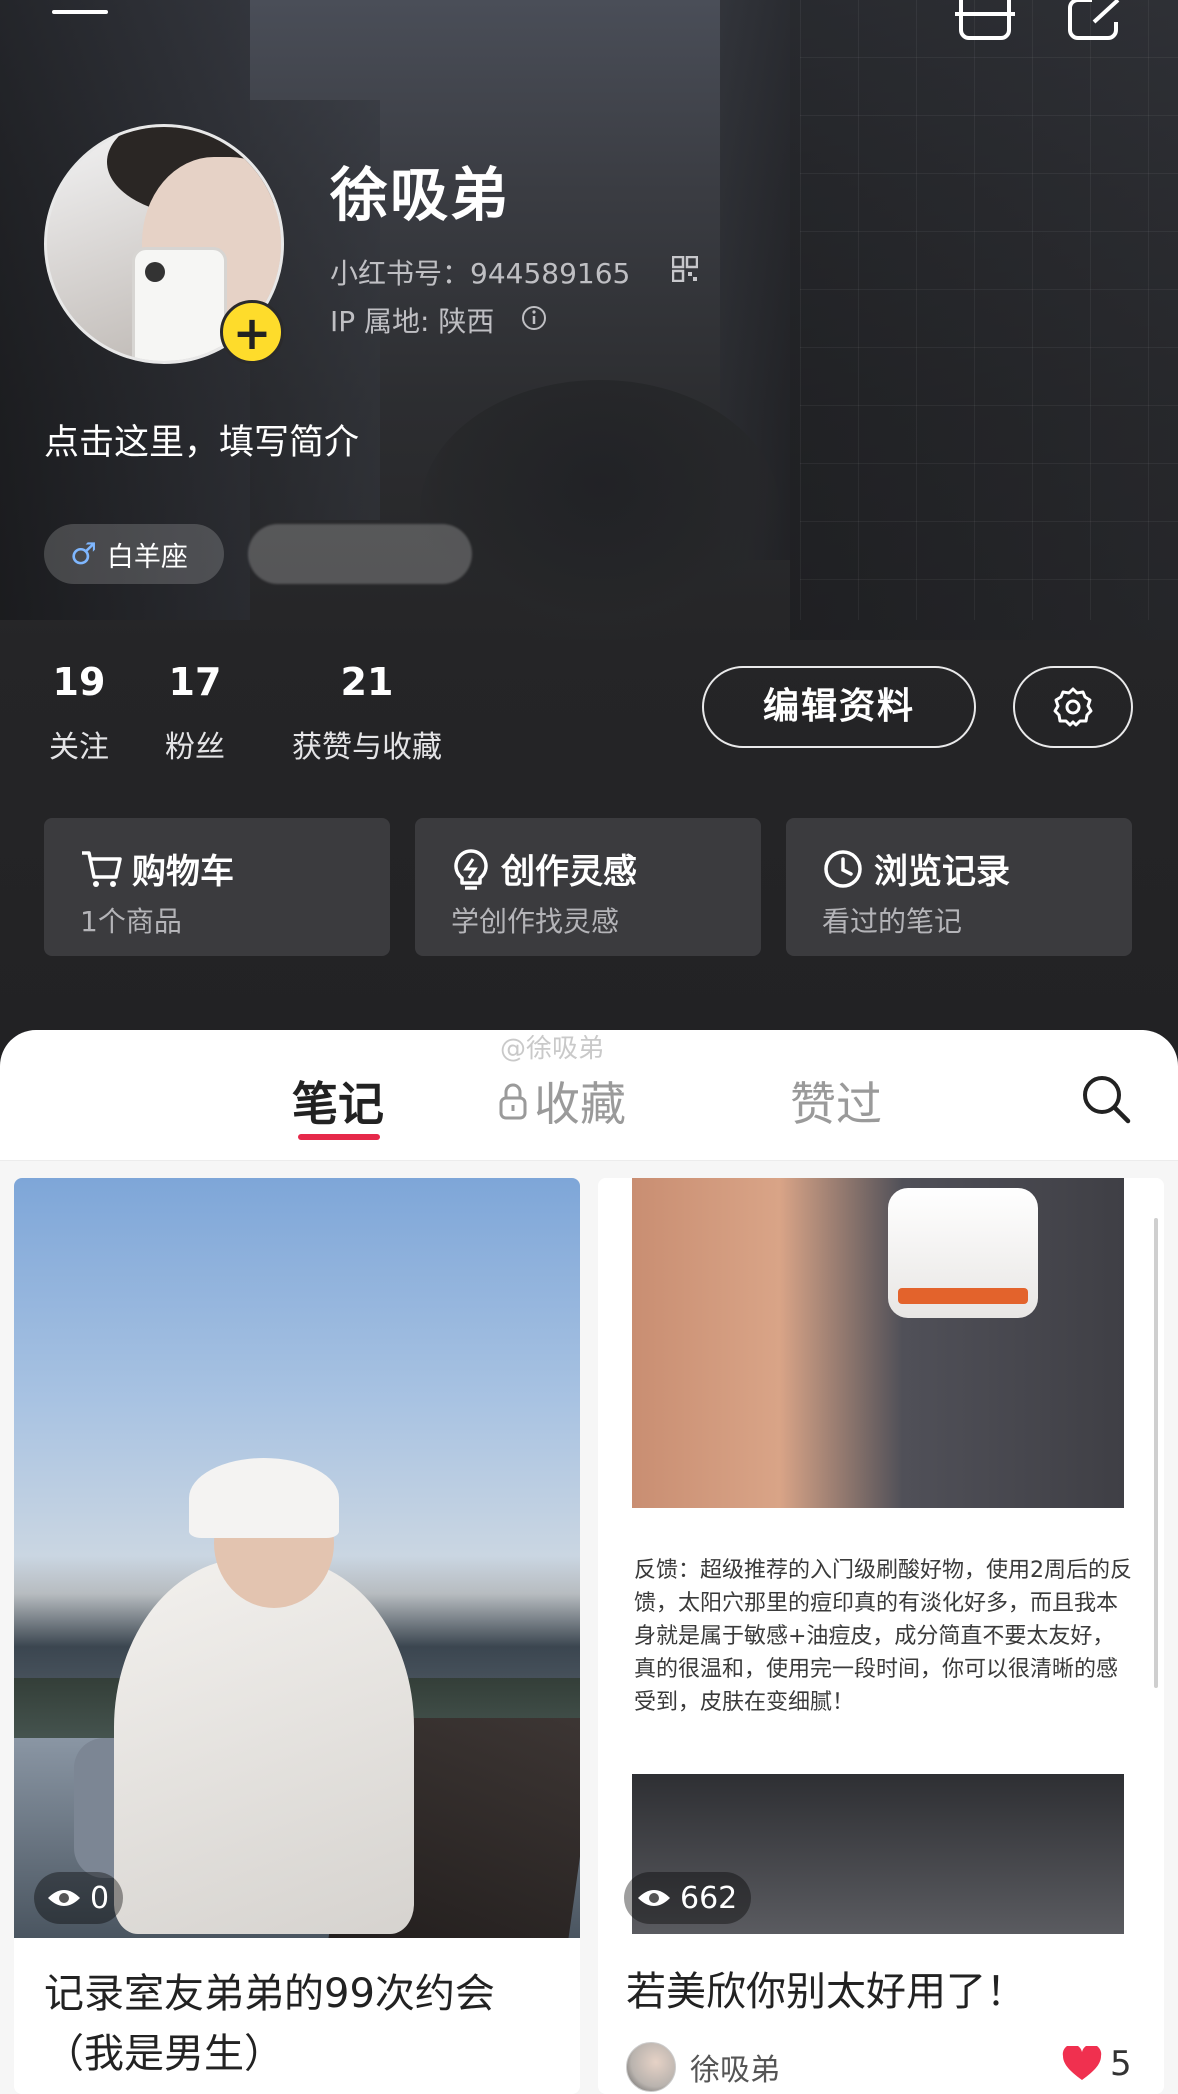  I want to click on author-name: 徐吸弟, so click(735, 2070).